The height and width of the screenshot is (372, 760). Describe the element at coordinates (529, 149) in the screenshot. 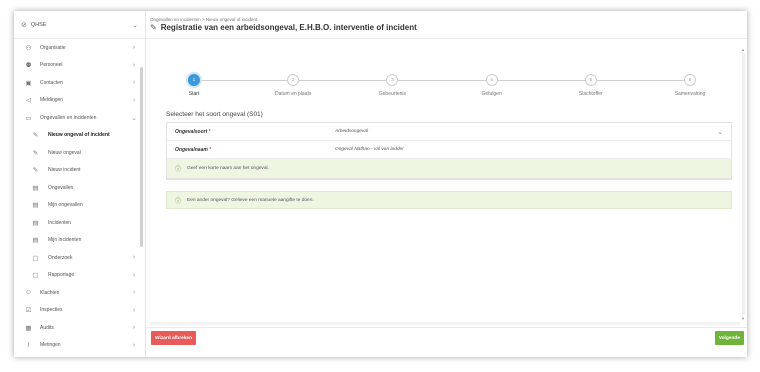

I see `ongevalnaam-input: Ongeval Nathan - val van ladder` at that location.